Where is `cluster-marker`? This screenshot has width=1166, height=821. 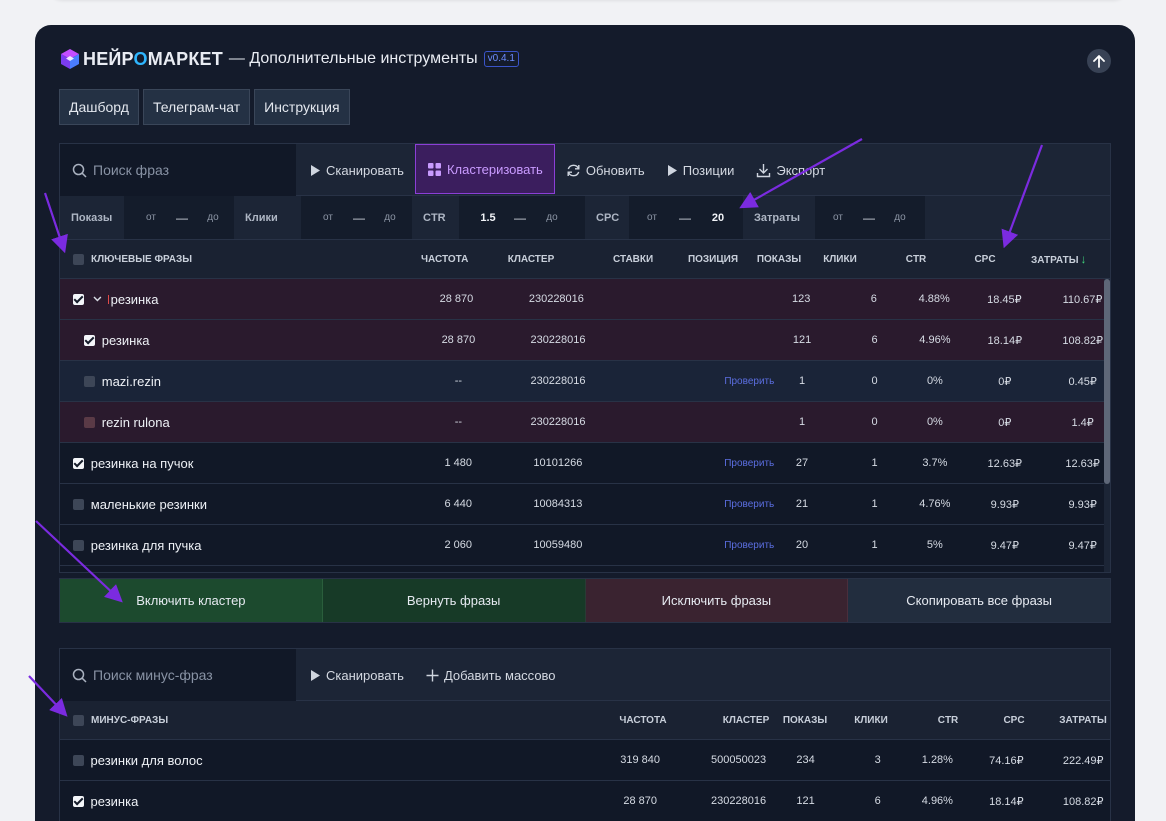
cluster-marker is located at coordinates (108, 299).